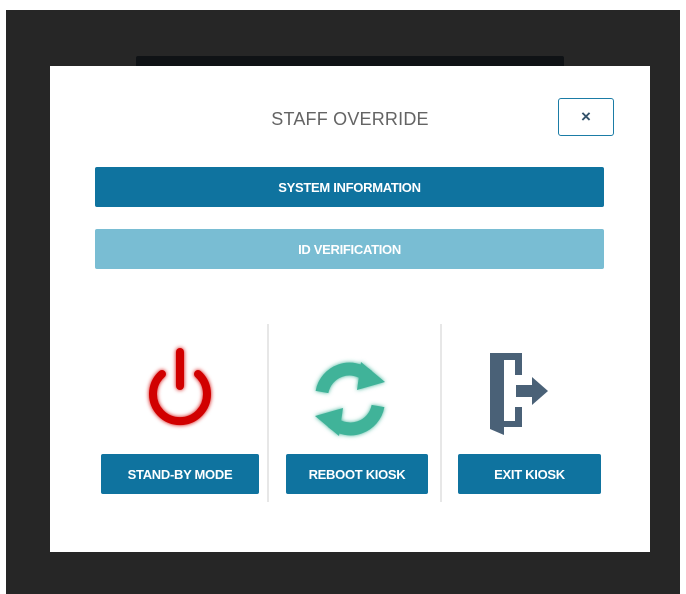  Describe the element at coordinates (531, 396) in the screenshot. I see `exit-door-icon` at that location.